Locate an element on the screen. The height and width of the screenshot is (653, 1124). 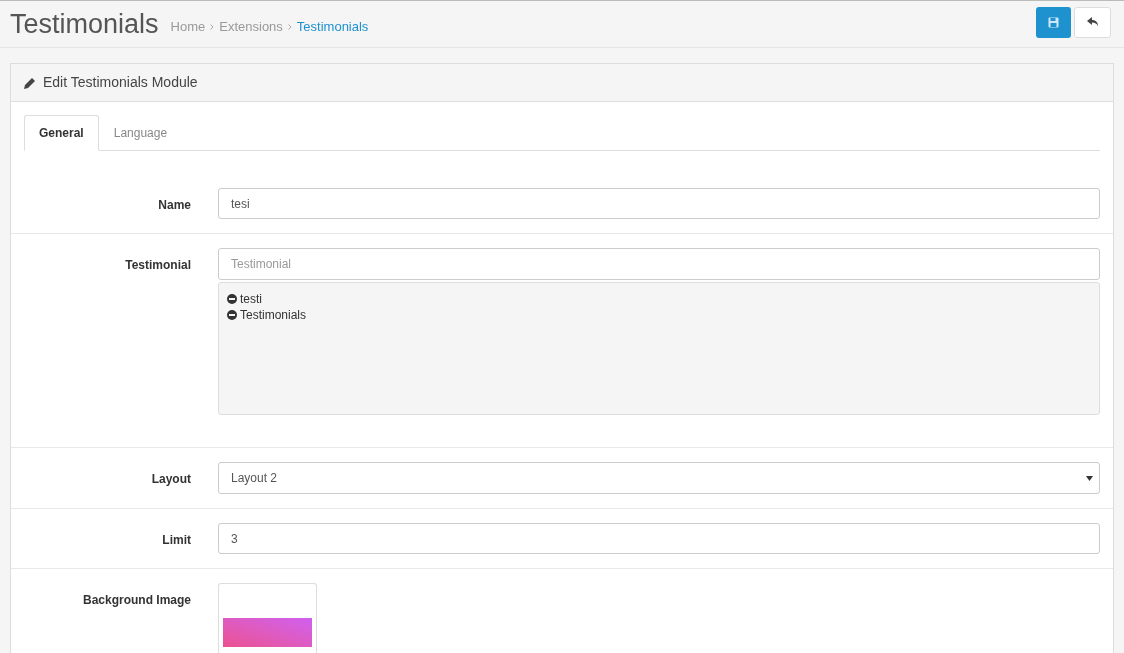
testimonial-search-field: Testimonial is located at coordinates (659, 264).